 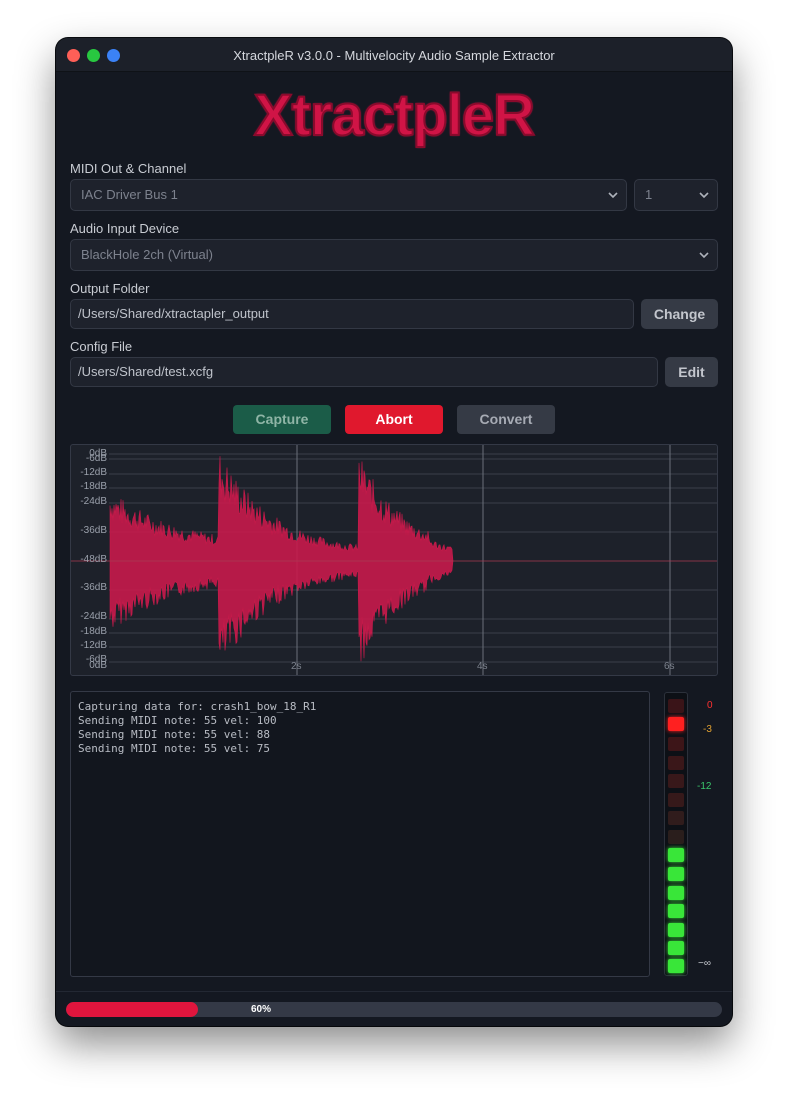 What do you see at coordinates (669, 666) in the screenshot?
I see `time-label: 6s` at bounding box center [669, 666].